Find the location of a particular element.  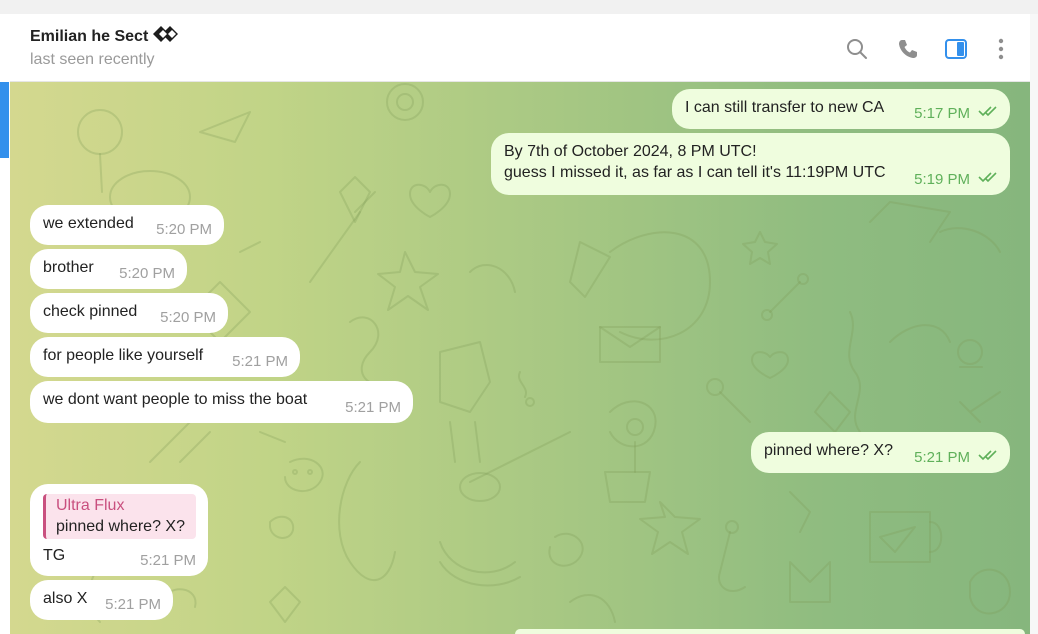

right-edge is located at coordinates (1034, 324).